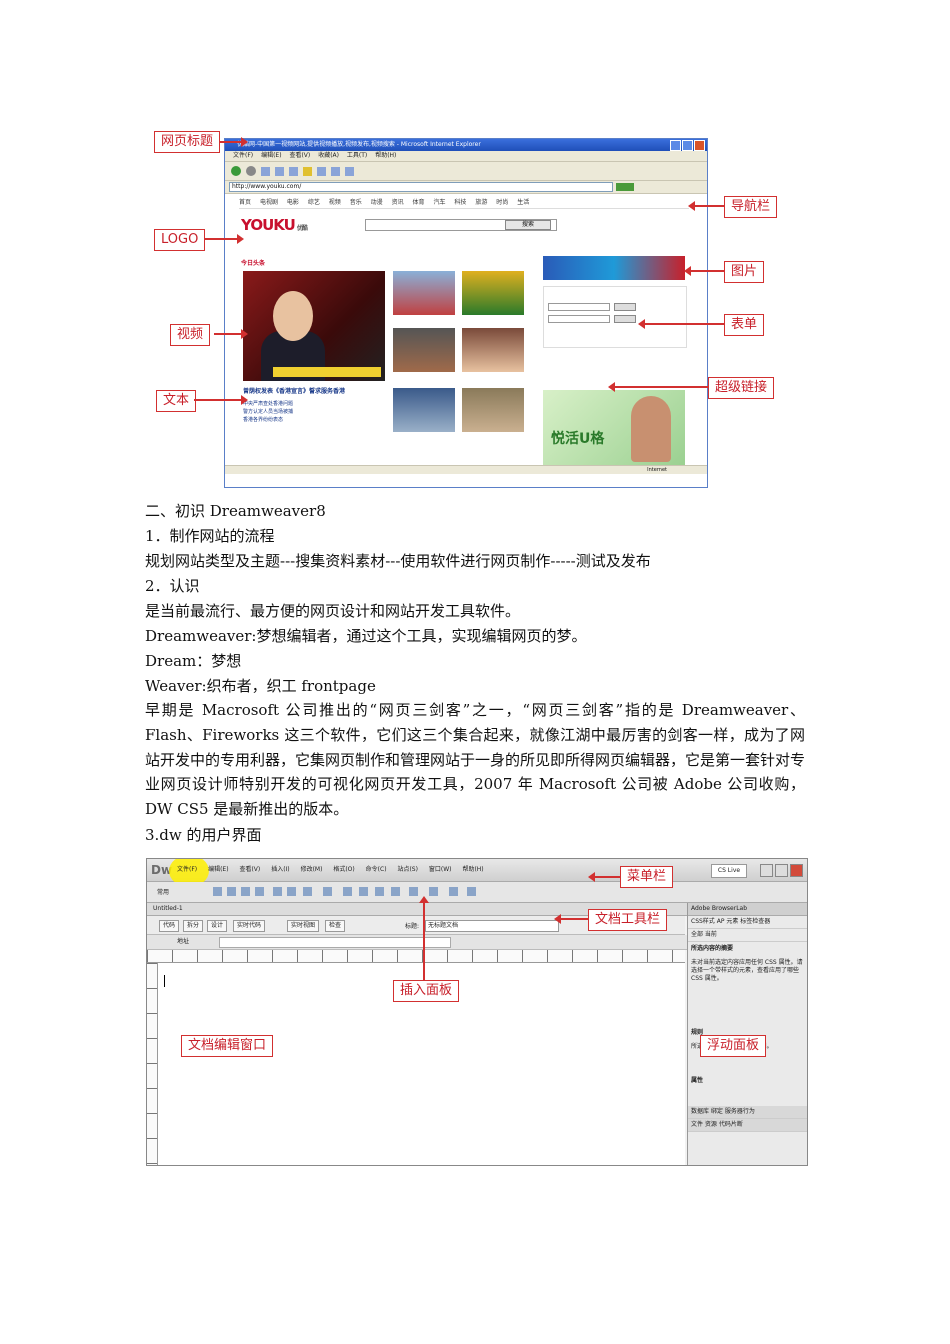  I want to click on nav-item: 汽车, so click(439, 202).